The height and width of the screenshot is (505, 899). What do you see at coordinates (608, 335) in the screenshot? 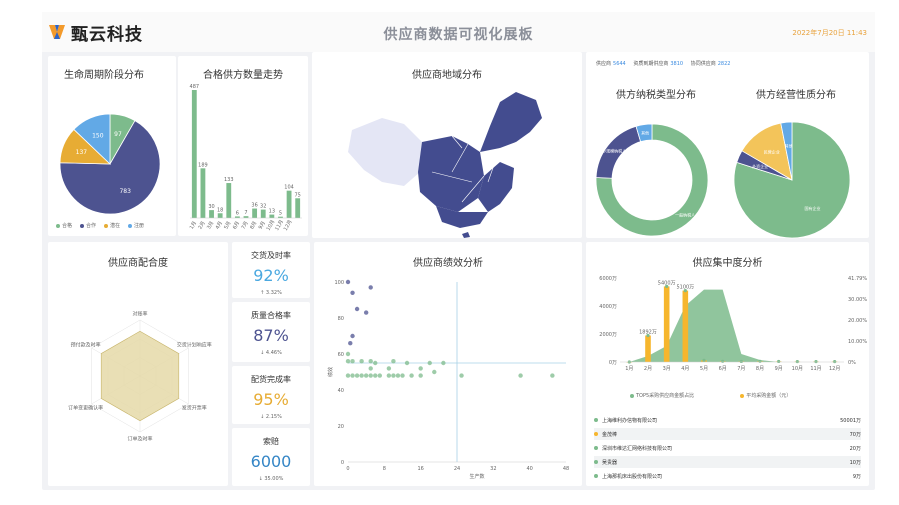
I see `y-tick-label: 2000万` at bounding box center [608, 335].